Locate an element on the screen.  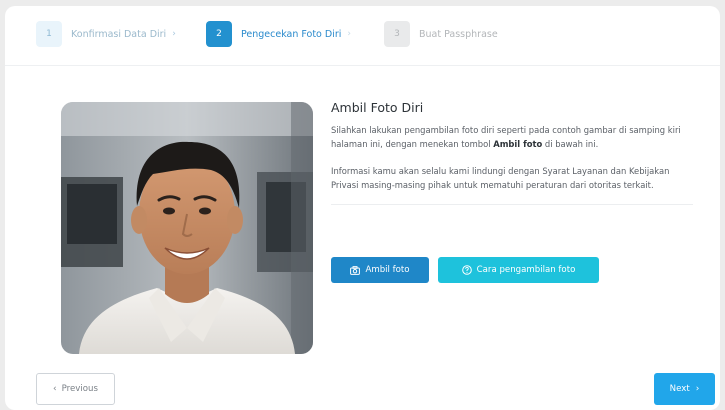
step-label: Buat Passphrase is located at coordinates (458, 34).